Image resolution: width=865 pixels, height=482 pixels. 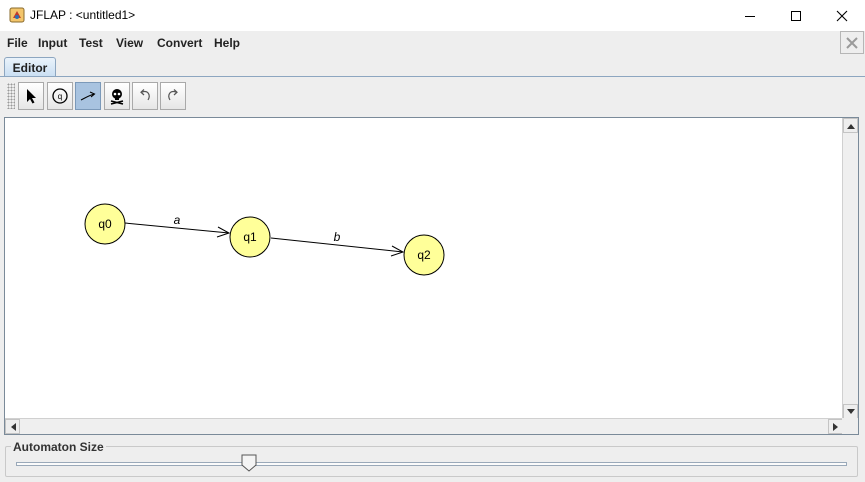 I want to click on attribute-editor-tool, so click(x=31, y=96).